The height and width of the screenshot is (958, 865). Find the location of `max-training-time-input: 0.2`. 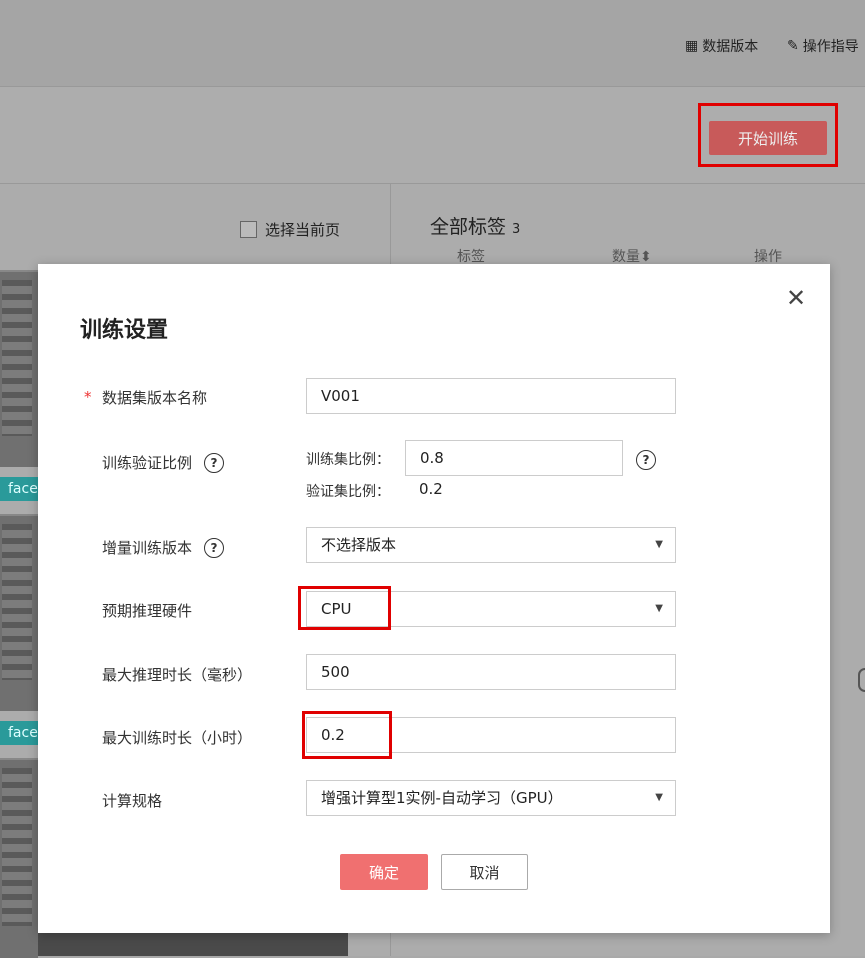

max-training-time-input: 0.2 is located at coordinates (491, 735).